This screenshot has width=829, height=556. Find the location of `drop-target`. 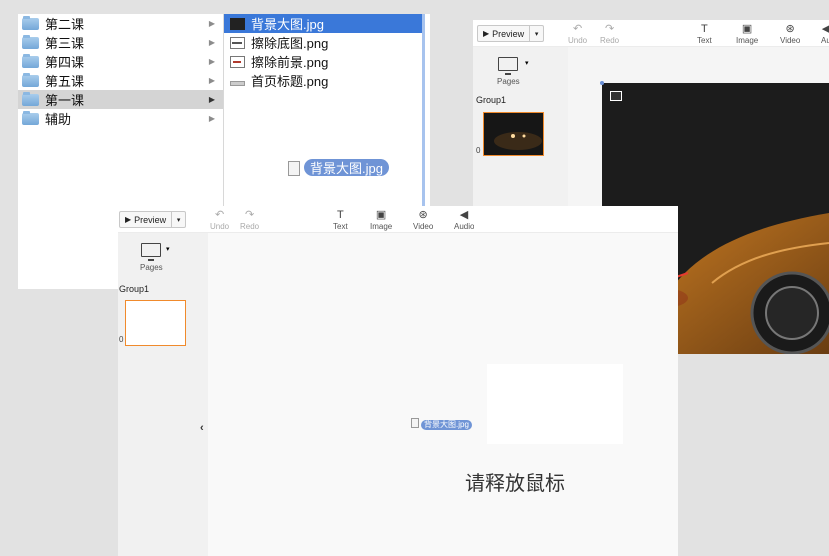

drop-target is located at coordinates (555, 404).